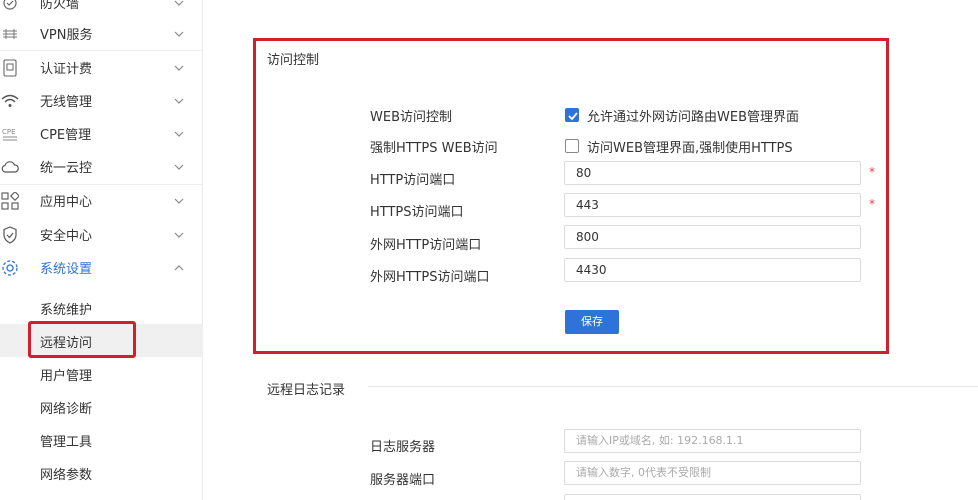 The image size is (978, 500). I want to click on check-icon, so click(573, 116).